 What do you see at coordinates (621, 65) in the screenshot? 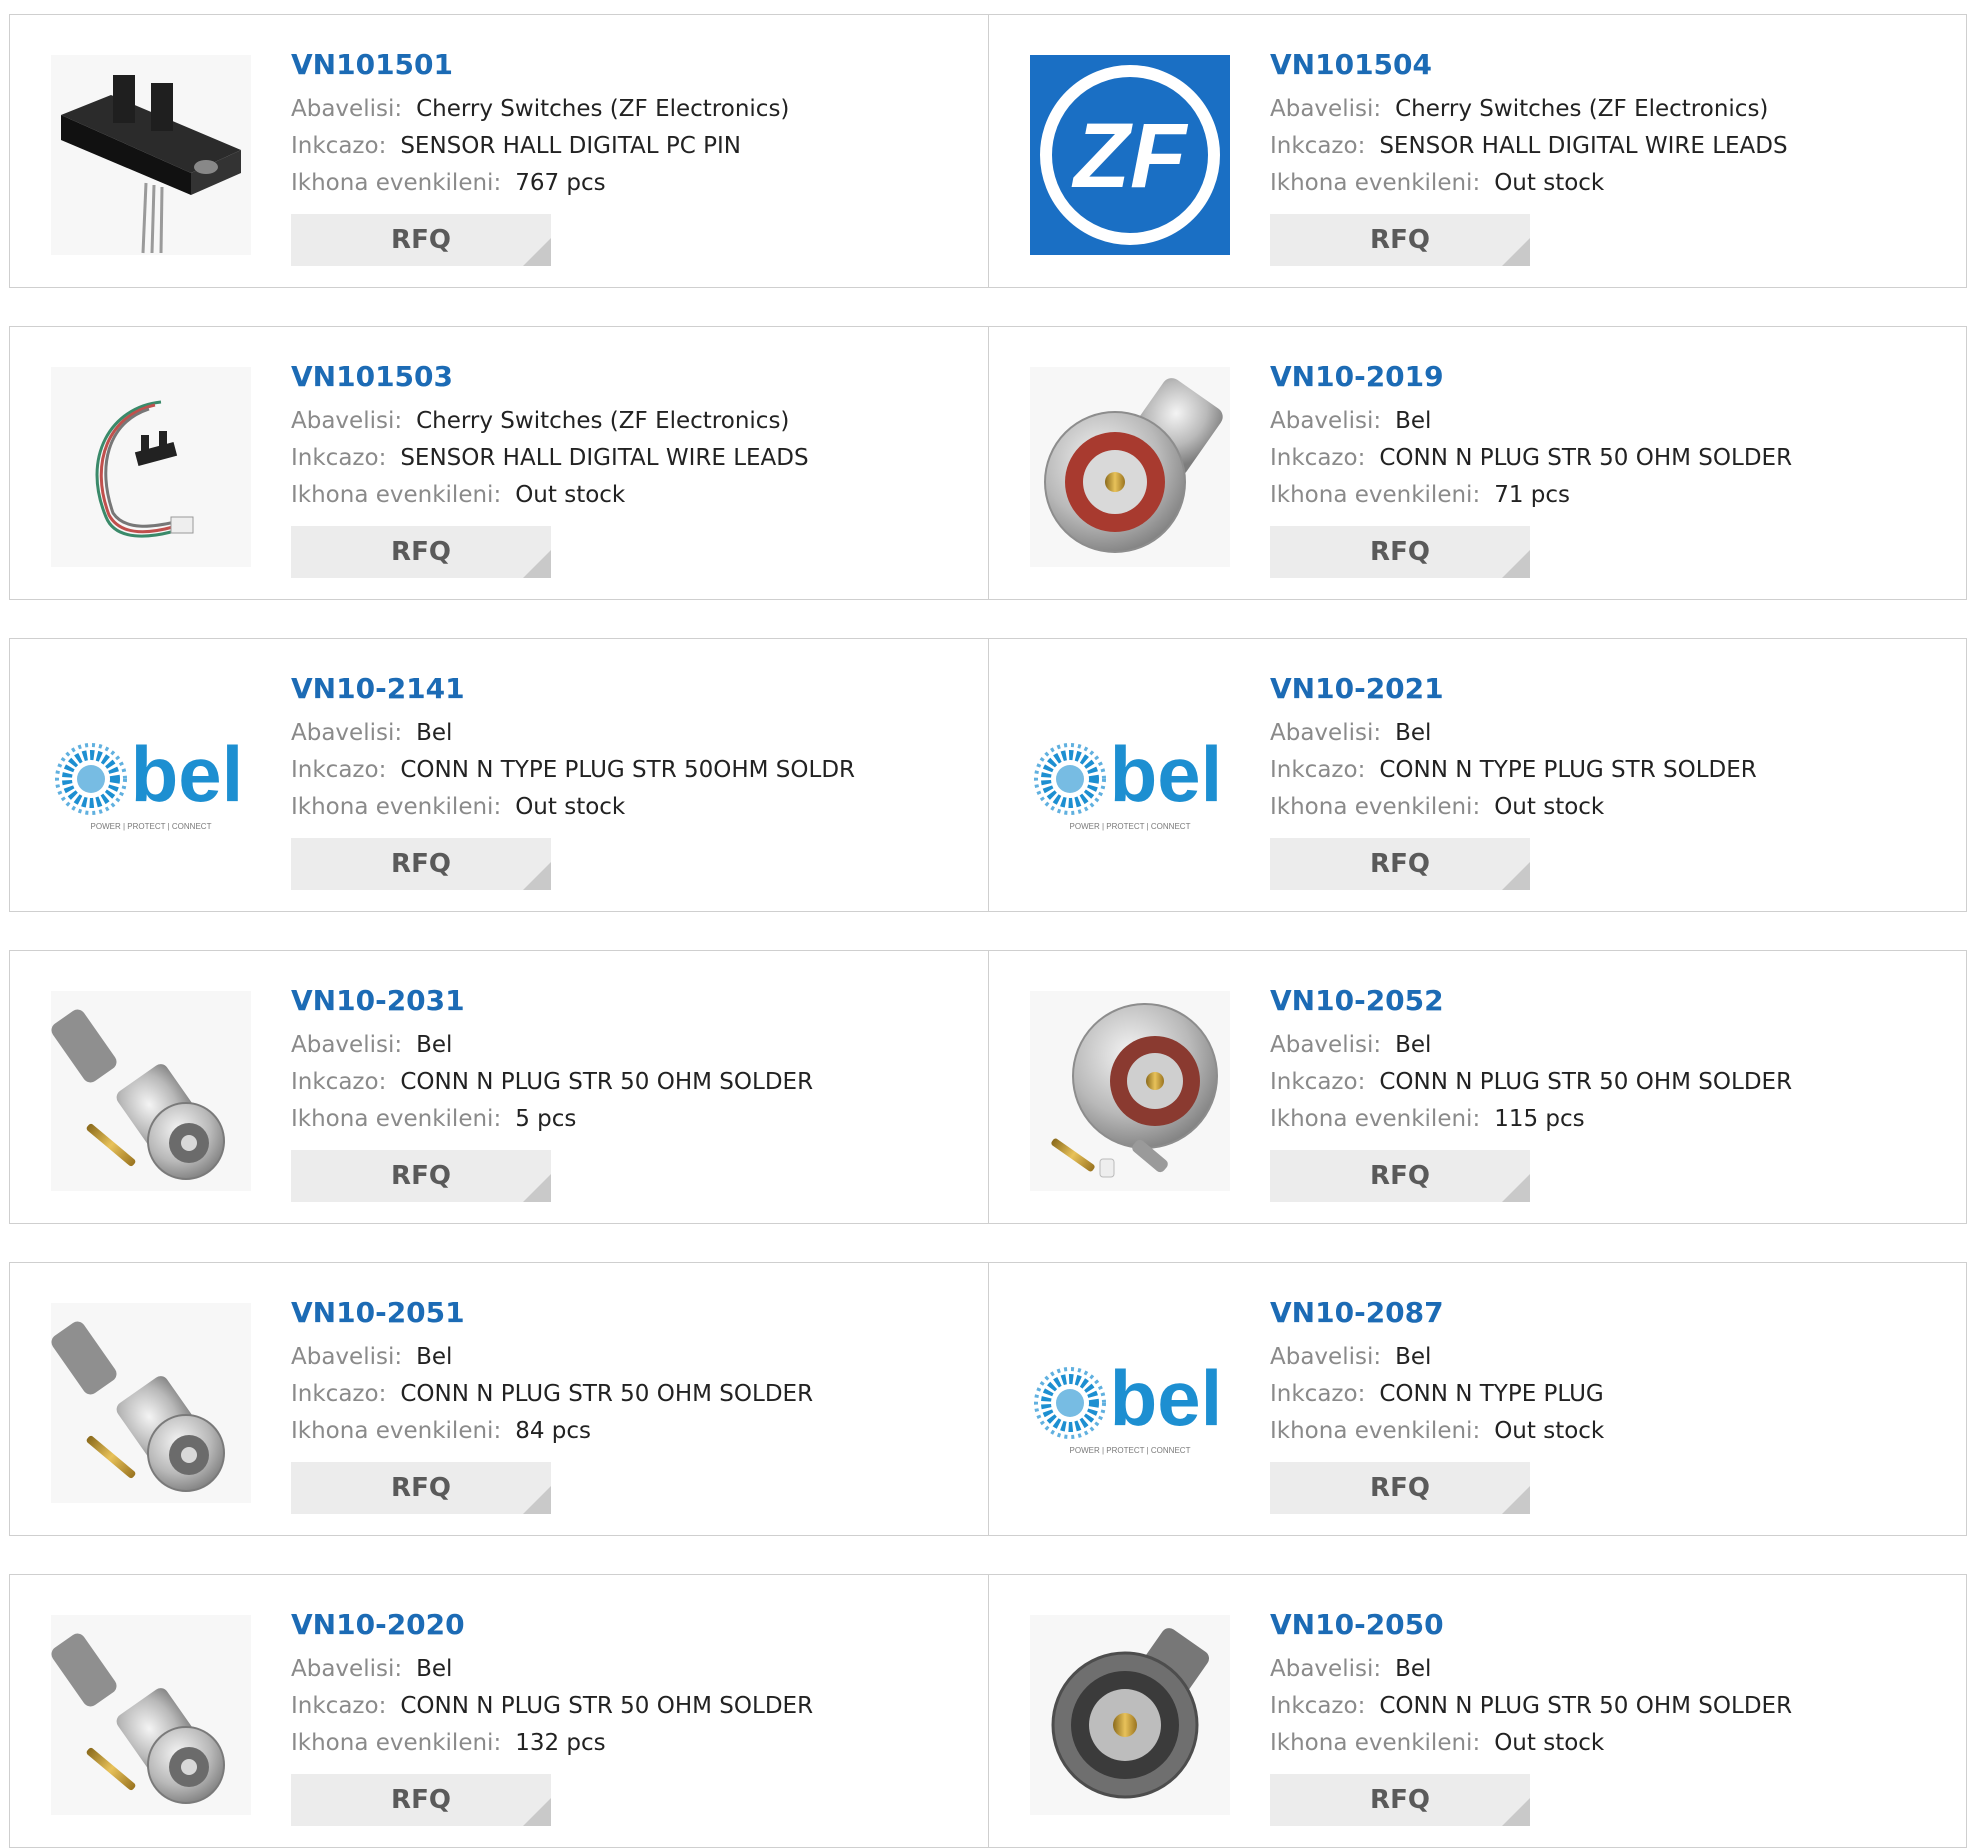
I see `part-number-link: VN101501` at bounding box center [621, 65].